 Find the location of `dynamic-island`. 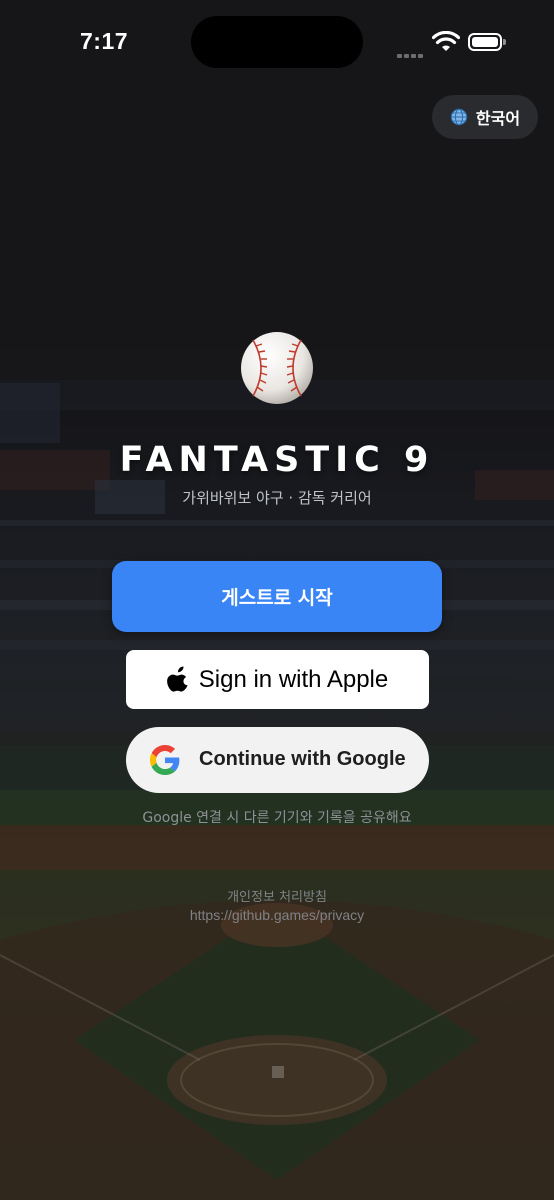

dynamic-island is located at coordinates (277, 42).